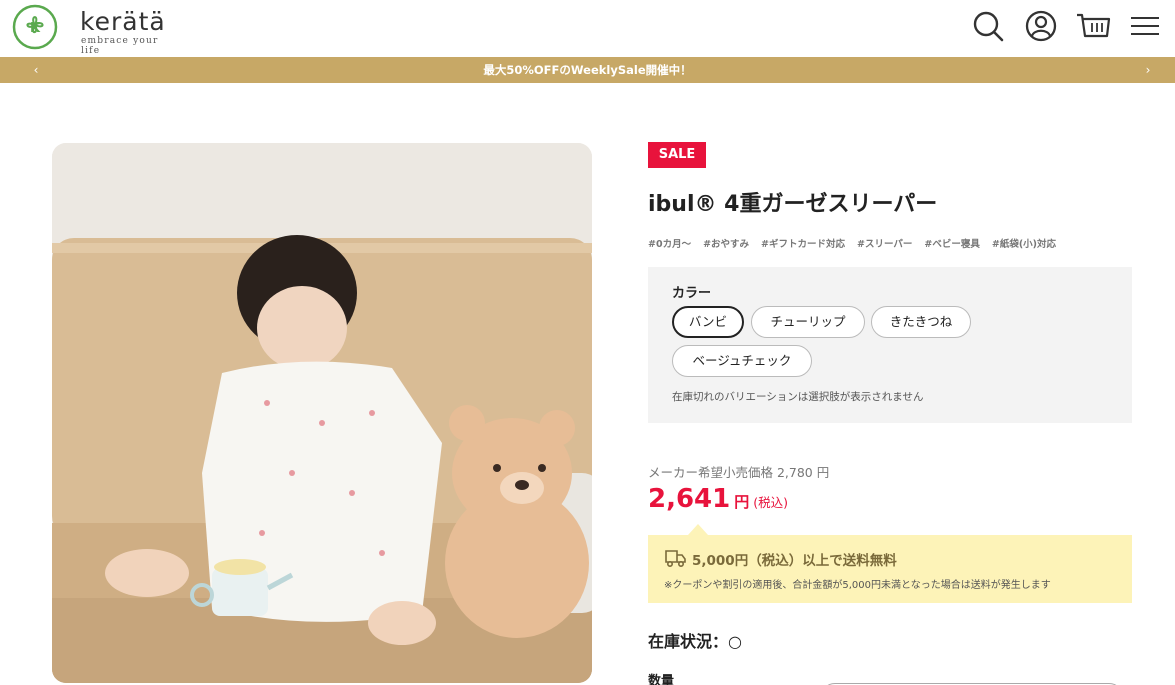  I want to click on variant-note: 在庫切れのバリエーションは選択肢が表示されません, so click(798, 397).